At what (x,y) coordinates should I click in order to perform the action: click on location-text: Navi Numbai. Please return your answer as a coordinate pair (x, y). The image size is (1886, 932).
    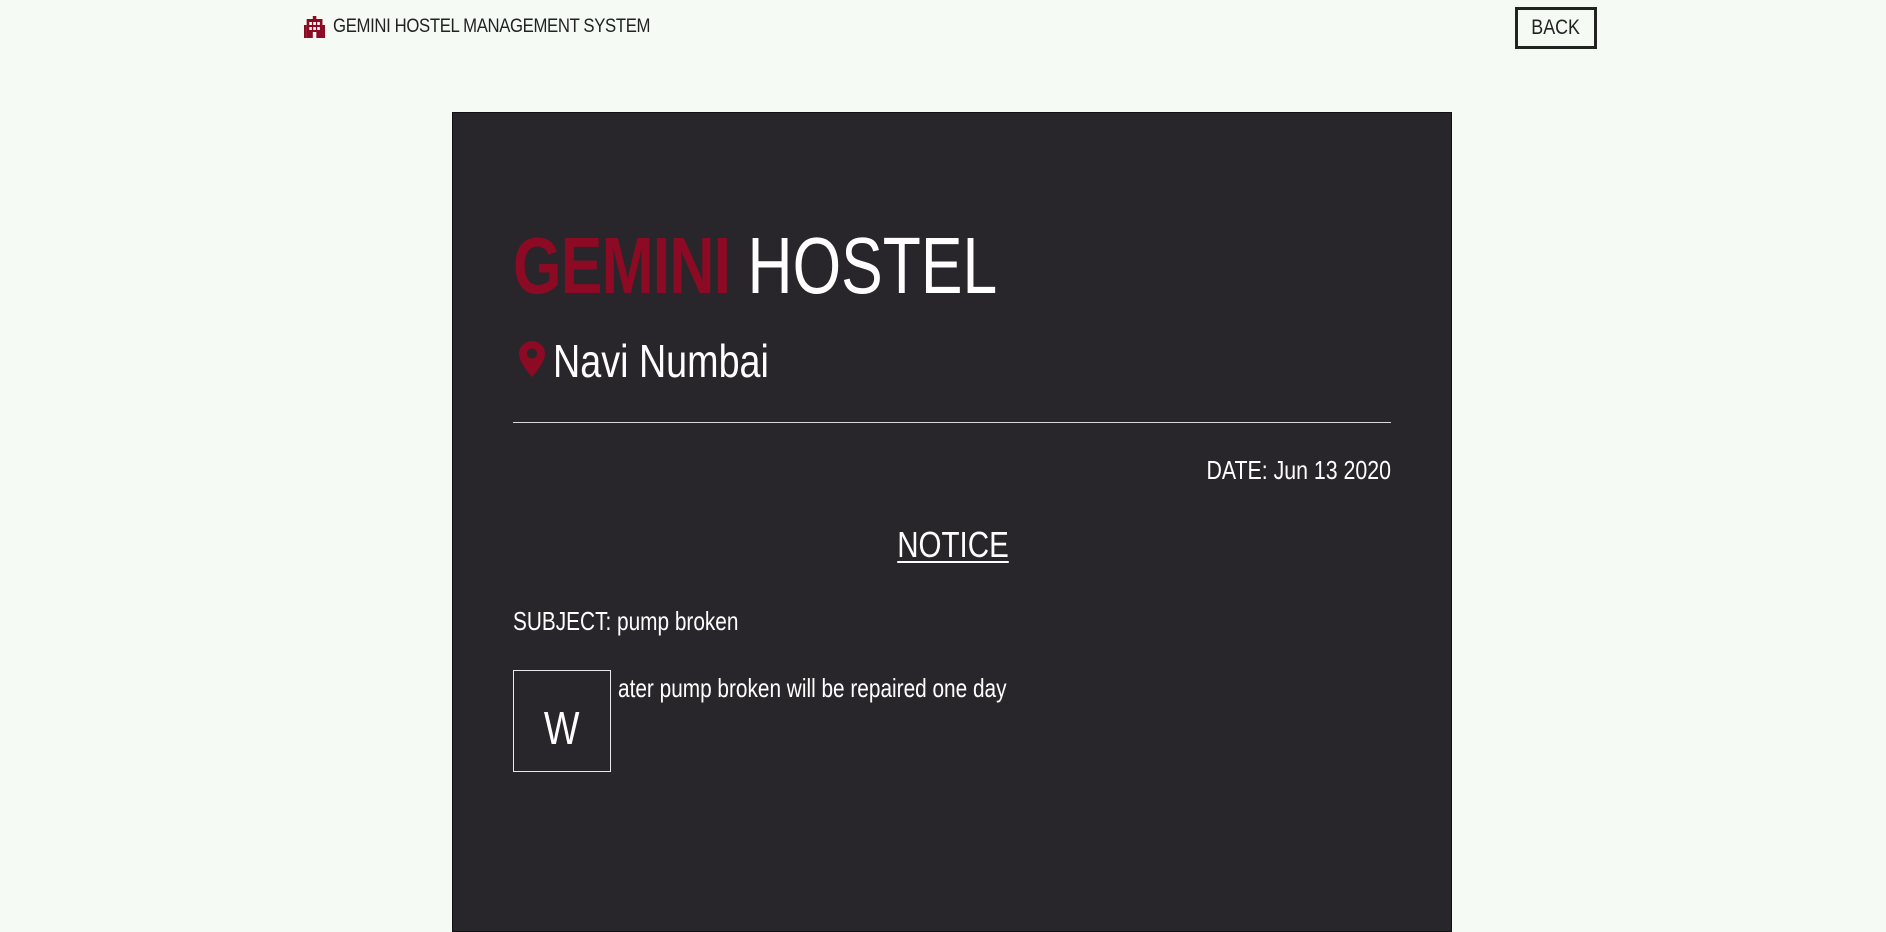
    Looking at the image, I should click on (661, 361).